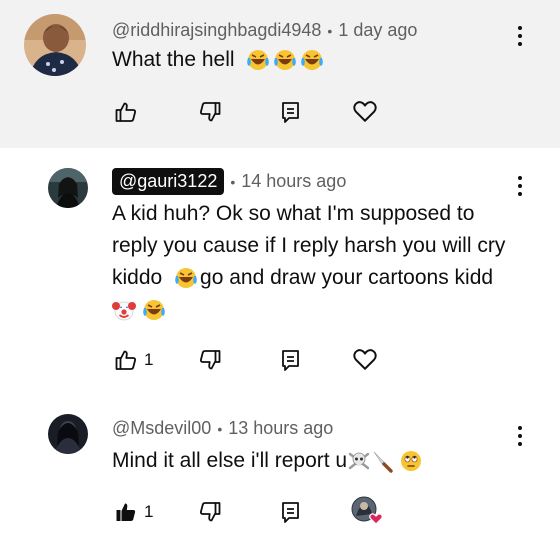 The width and height of the screenshot is (560, 560). I want to click on comment-time: 1 day ago, so click(377, 30).